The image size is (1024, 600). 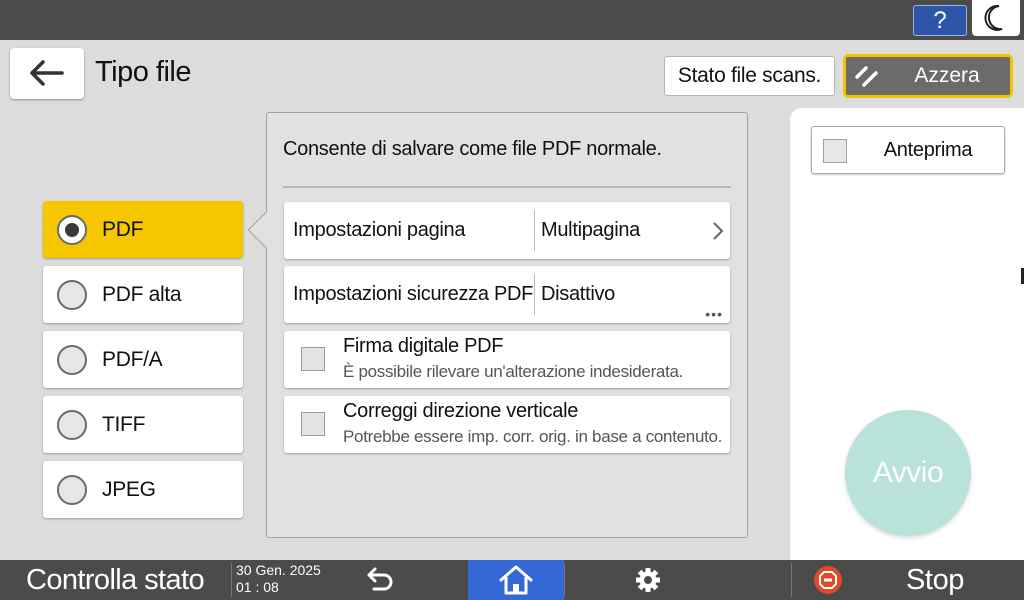 I want to click on more-dots-icon: •••, so click(x=714, y=314).